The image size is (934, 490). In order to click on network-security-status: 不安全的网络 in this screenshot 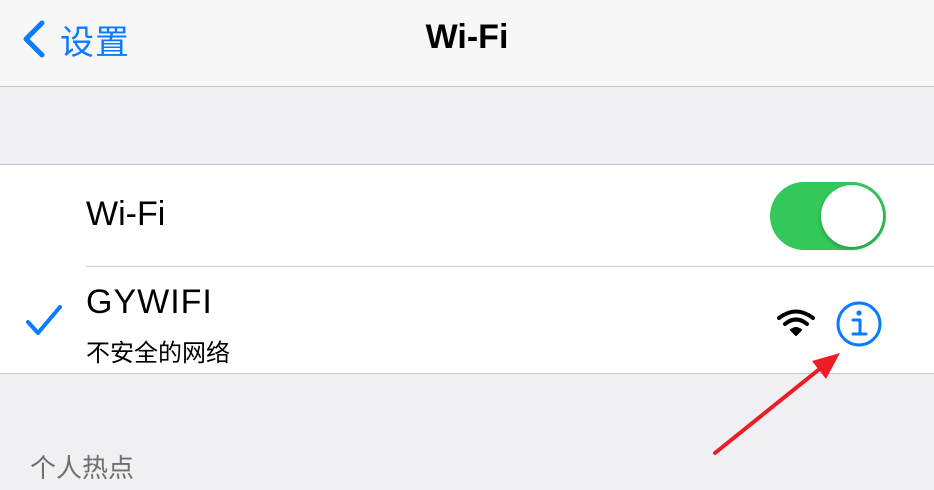, I will do `click(158, 353)`.